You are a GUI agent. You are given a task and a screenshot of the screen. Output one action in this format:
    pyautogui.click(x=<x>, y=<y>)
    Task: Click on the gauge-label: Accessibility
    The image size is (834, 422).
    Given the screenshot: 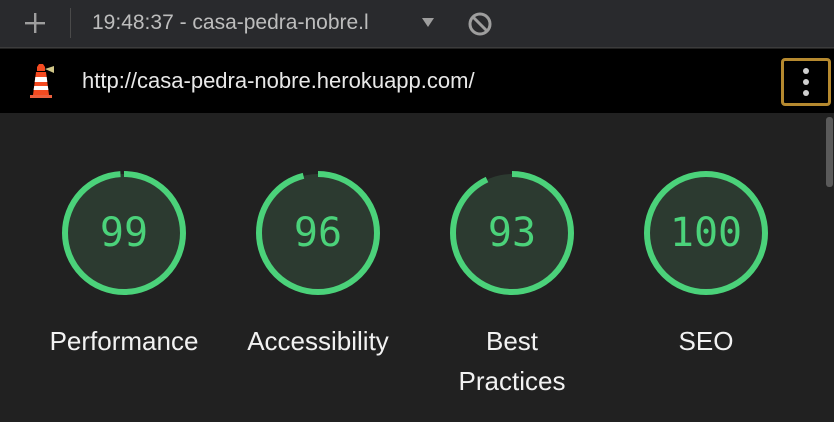 What is the action you would take?
    pyautogui.click(x=318, y=341)
    